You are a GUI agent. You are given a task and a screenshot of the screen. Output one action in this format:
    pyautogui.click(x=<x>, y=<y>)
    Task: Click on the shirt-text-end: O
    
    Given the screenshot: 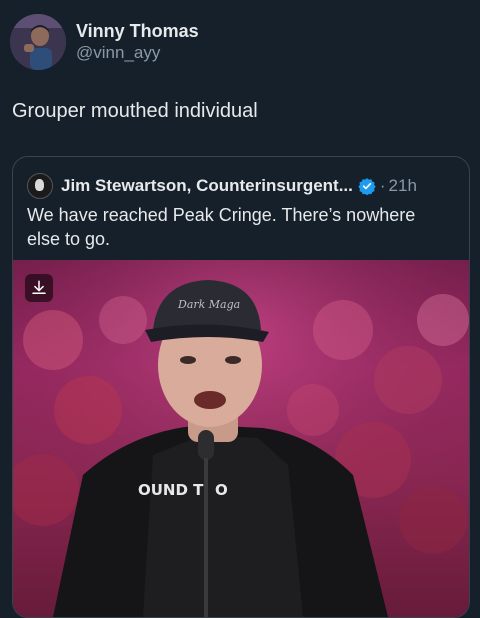 What is the action you would take?
    pyautogui.click(x=221, y=490)
    